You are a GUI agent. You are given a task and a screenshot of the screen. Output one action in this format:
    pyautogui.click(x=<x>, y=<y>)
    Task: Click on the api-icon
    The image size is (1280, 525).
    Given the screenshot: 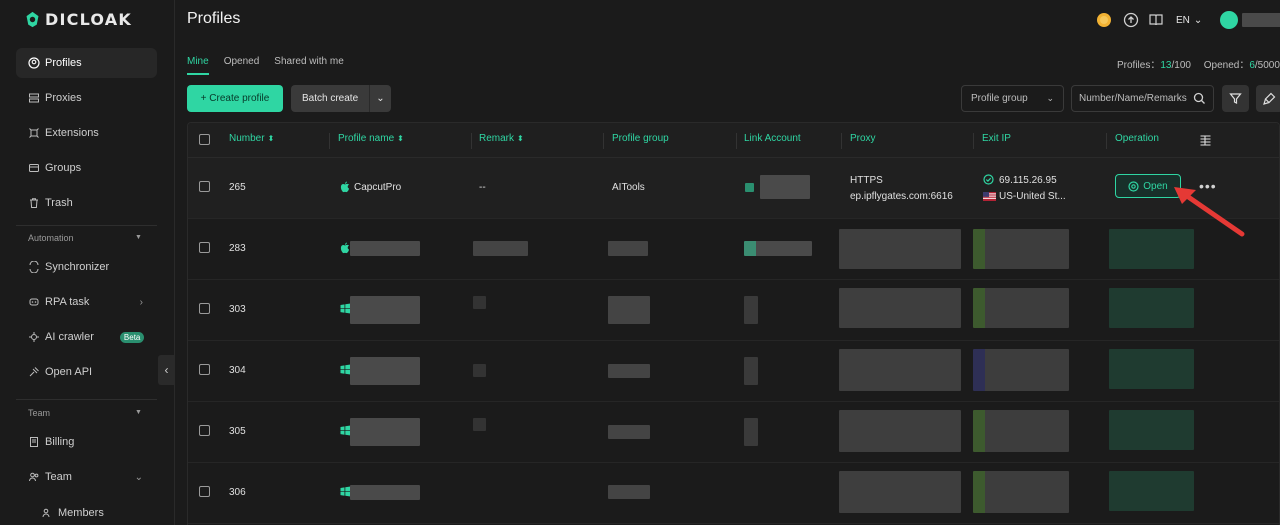 What is the action you would take?
    pyautogui.click(x=34, y=372)
    